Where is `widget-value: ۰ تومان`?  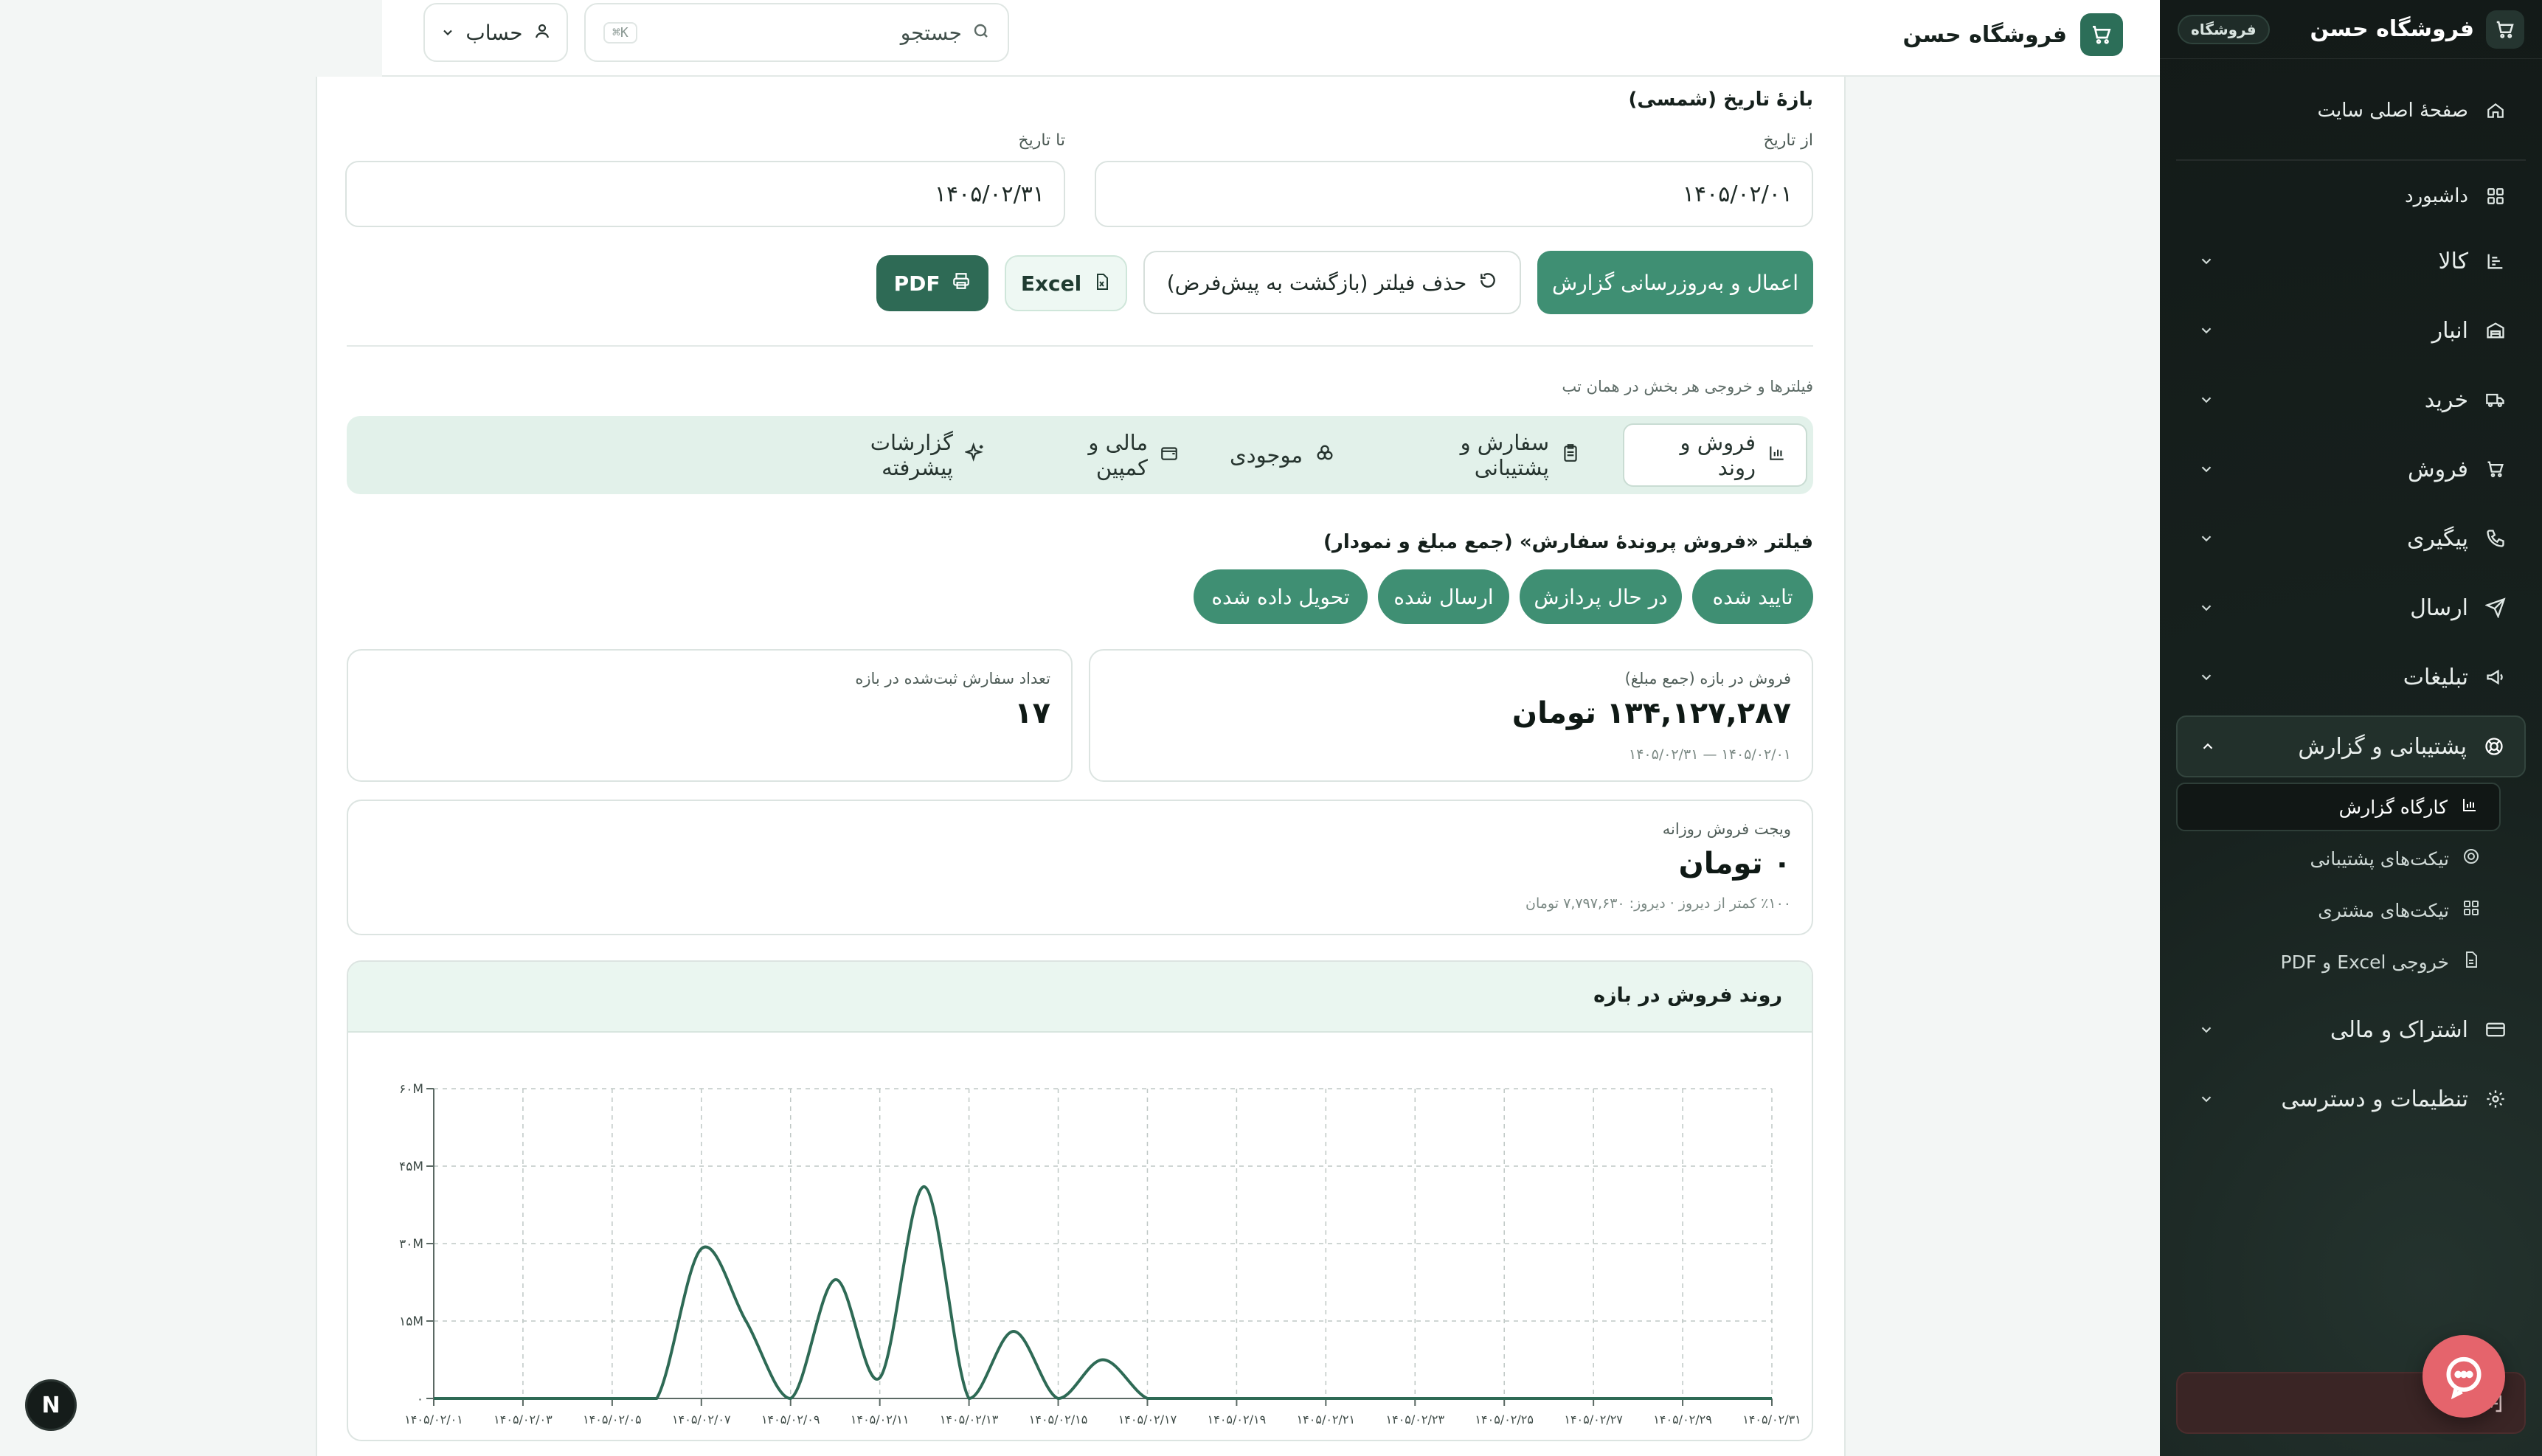
widget-value: ۰ تومان is located at coordinates (1734, 864).